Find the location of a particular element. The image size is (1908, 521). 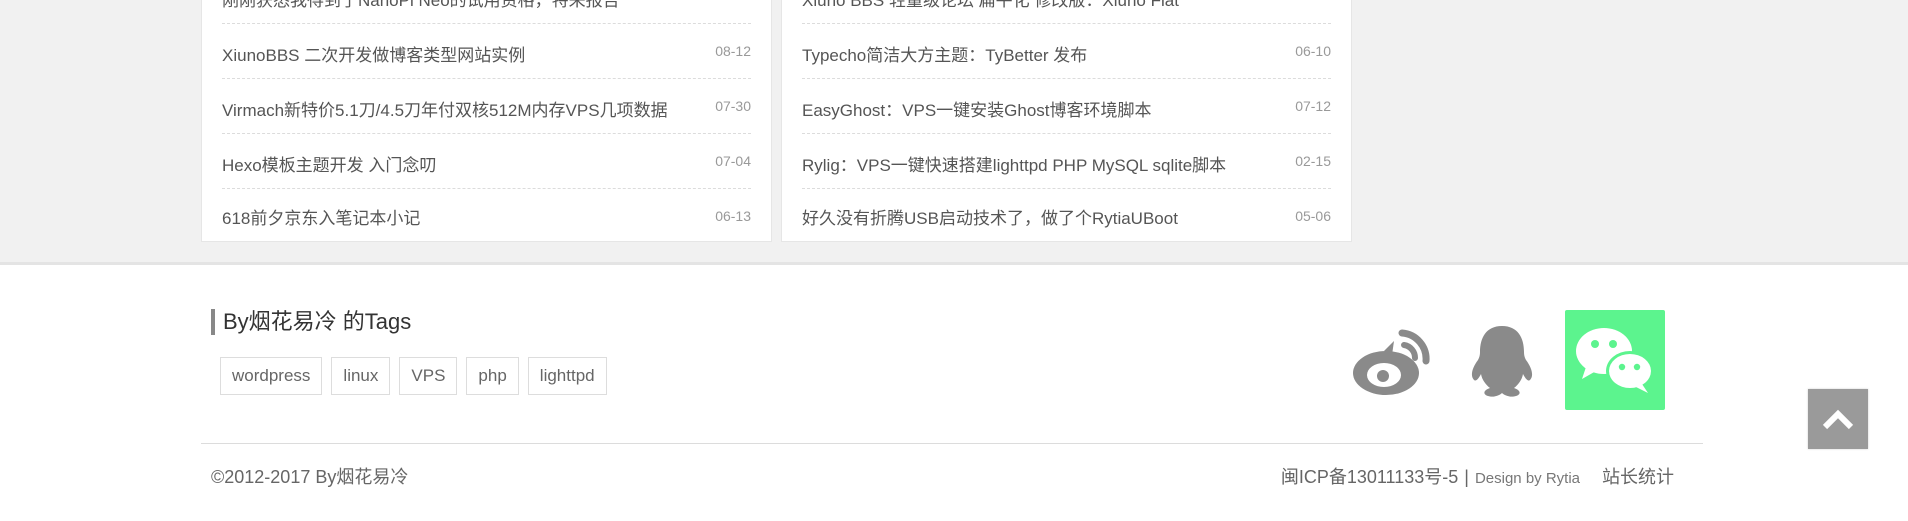

list-item: Xiuno BBS 轻量级论坛 扁平化 修改版：Xiuno Flat is located at coordinates (1066, 12).